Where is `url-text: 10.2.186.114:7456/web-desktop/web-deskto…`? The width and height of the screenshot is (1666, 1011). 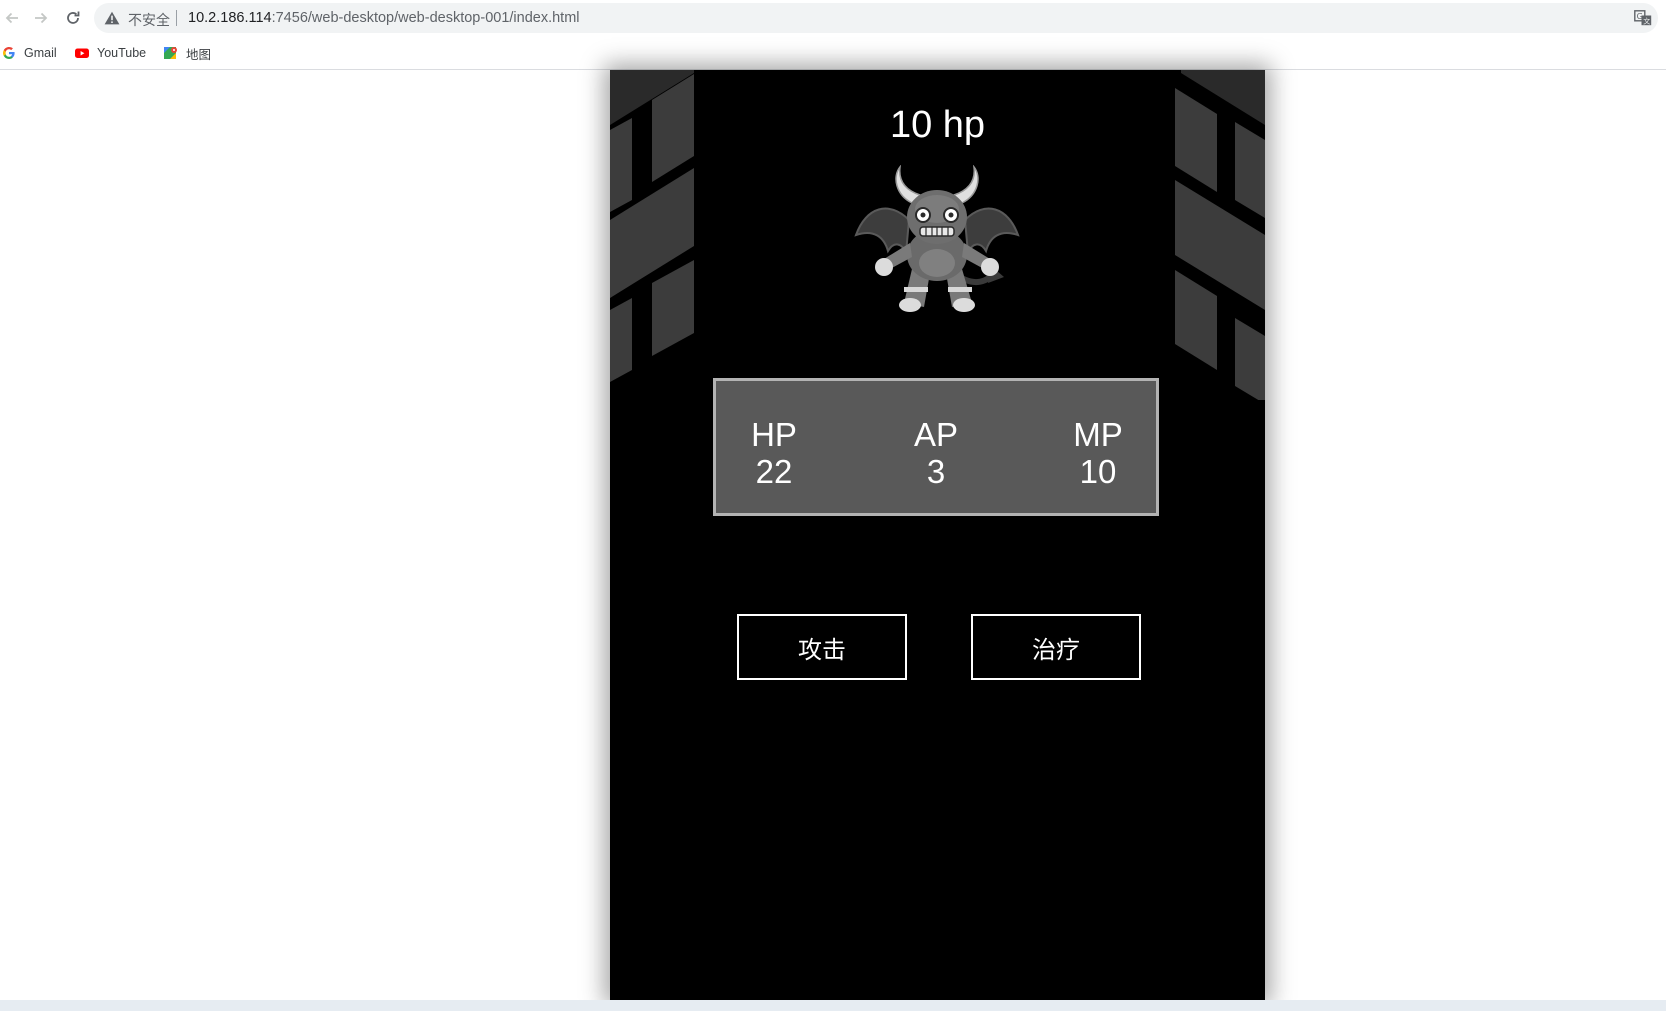
url-text: 10.2.186.114:7456/web-desktop/web-deskto… is located at coordinates (384, 18).